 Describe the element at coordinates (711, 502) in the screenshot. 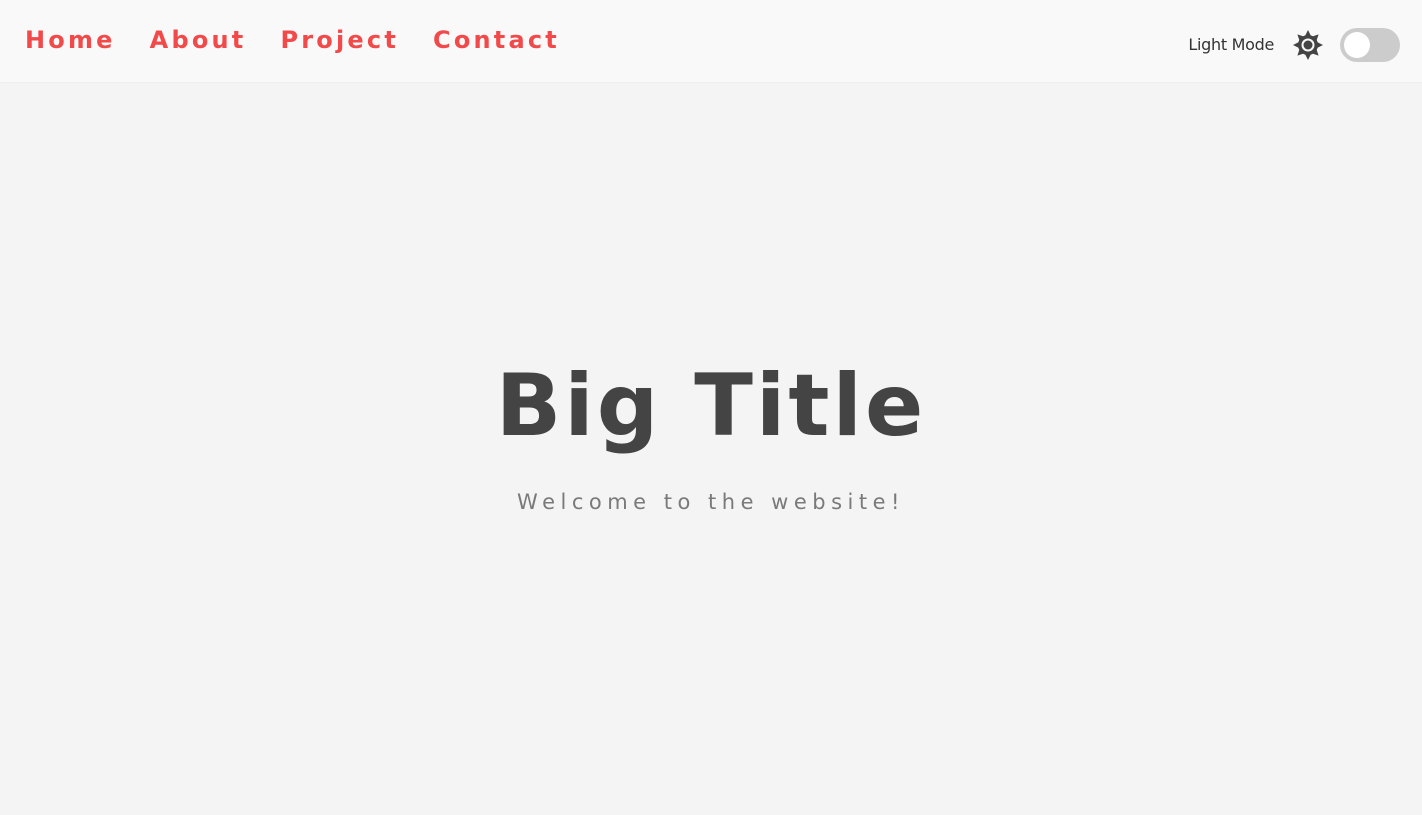

I see `page-subtitle: Welcome to the website!` at that location.